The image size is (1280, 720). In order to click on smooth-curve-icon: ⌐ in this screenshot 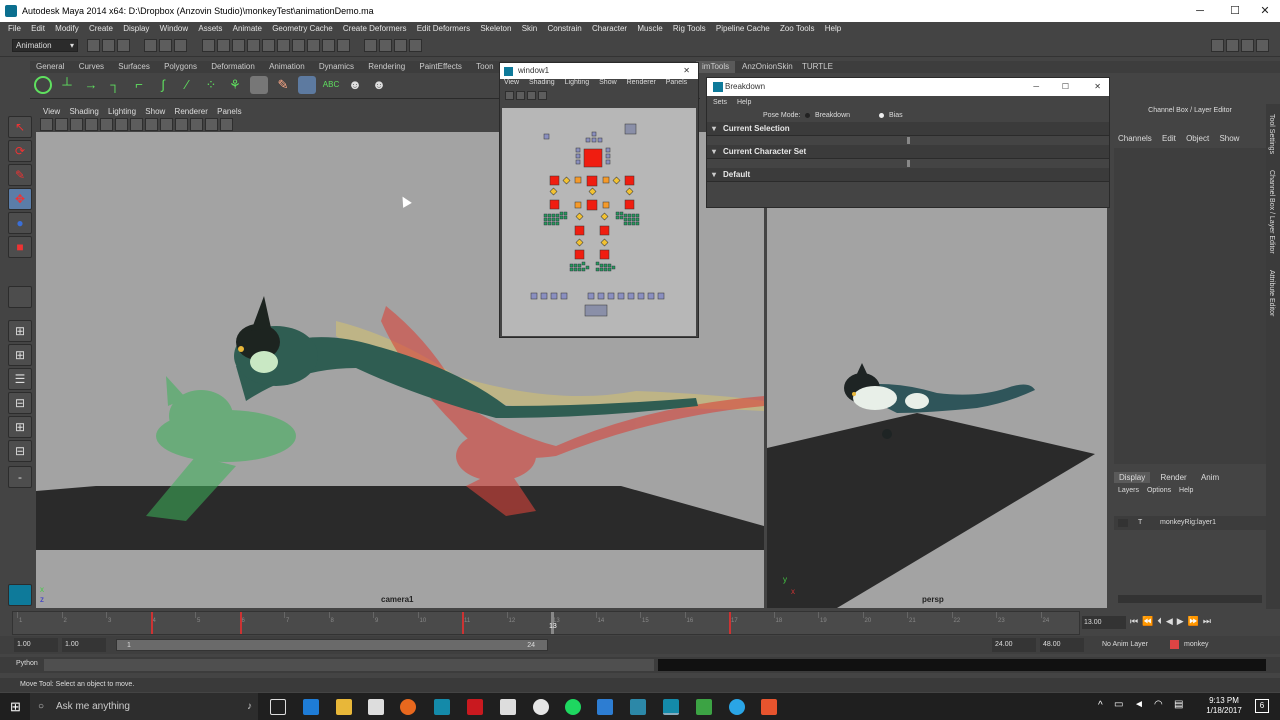, I will do `click(139, 85)`.